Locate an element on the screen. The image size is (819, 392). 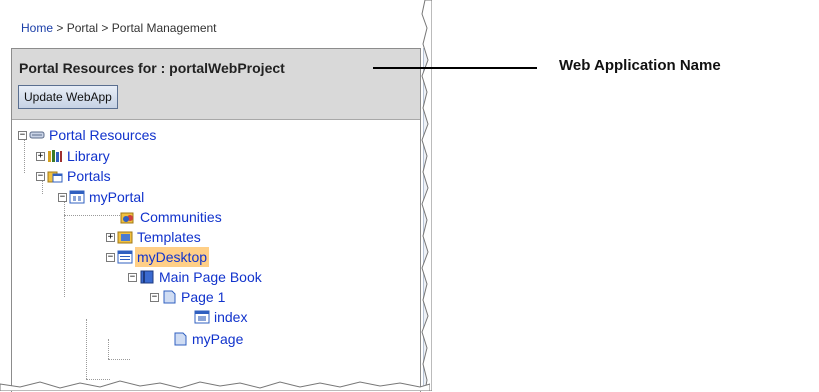
panel-title: Portal Resources for : portalWebProject is located at coordinates (152, 68).